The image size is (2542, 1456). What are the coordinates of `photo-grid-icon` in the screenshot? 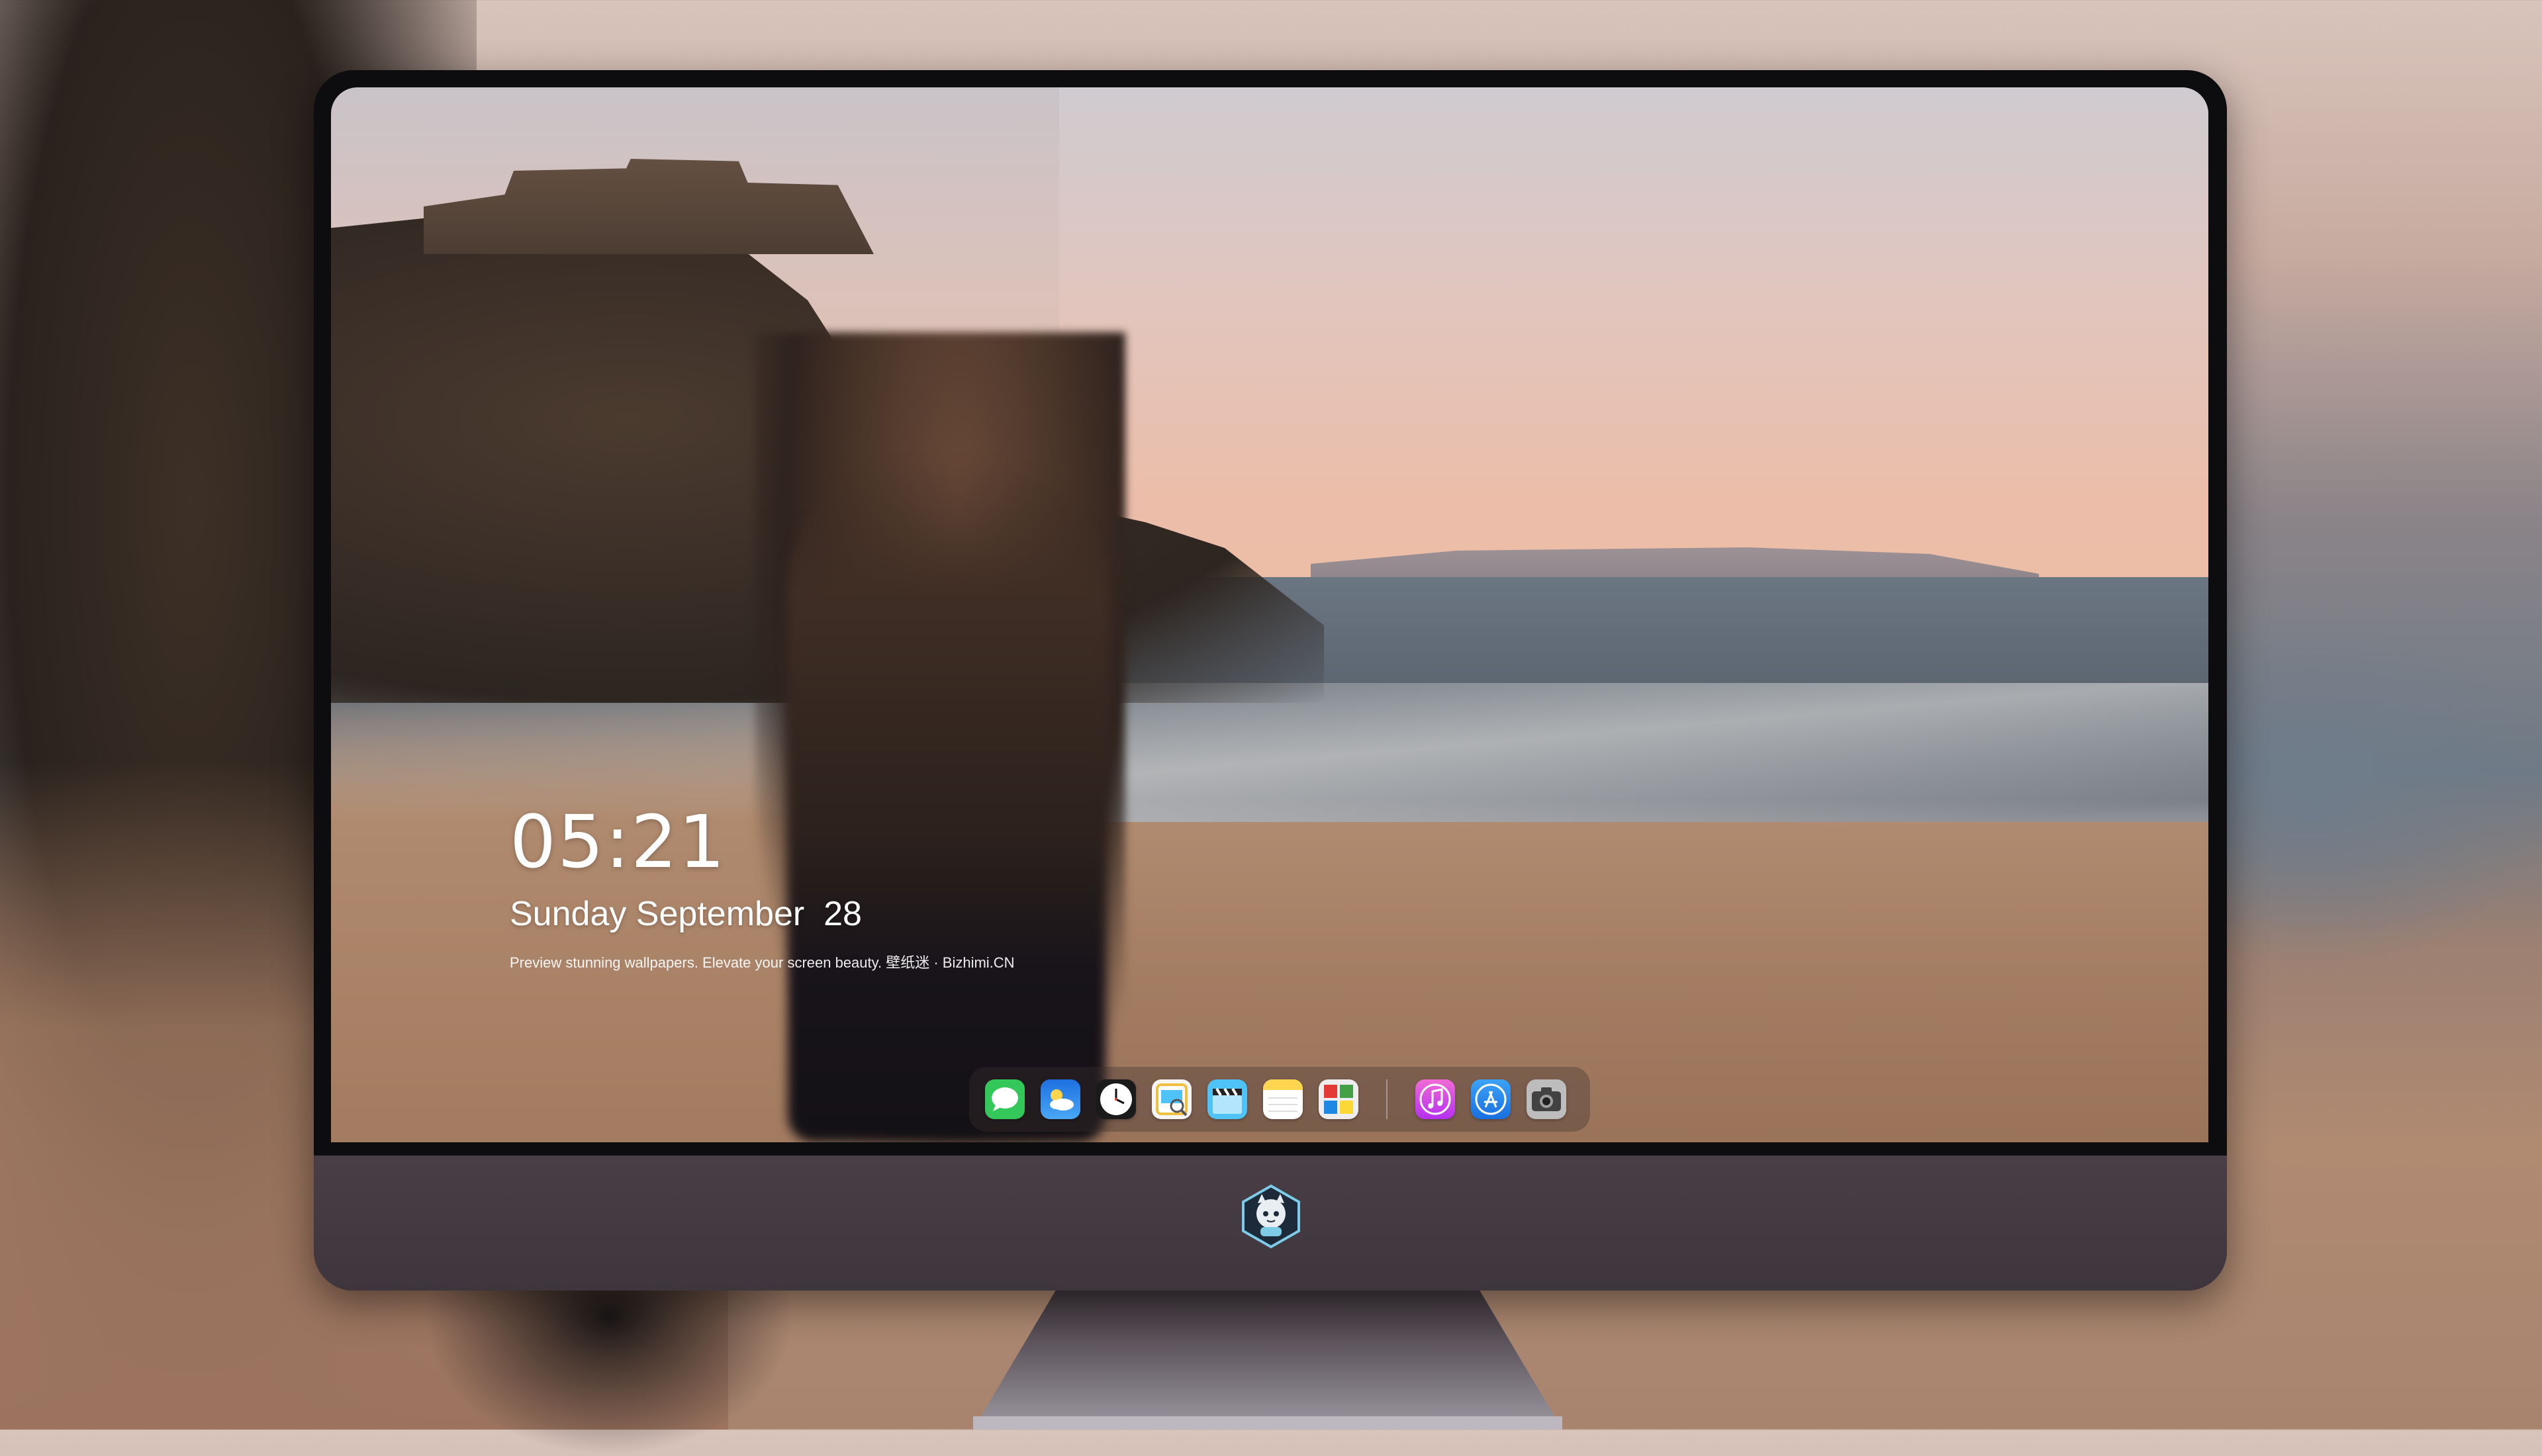 It's located at (1339, 1099).